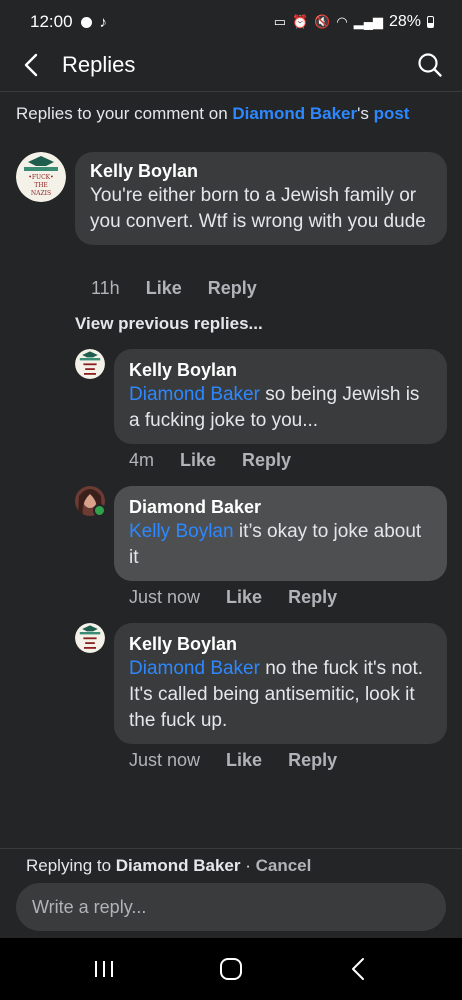 The width and height of the screenshot is (462, 1000). I want to click on avatar-text-line3: NAZIS, so click(41, 193).